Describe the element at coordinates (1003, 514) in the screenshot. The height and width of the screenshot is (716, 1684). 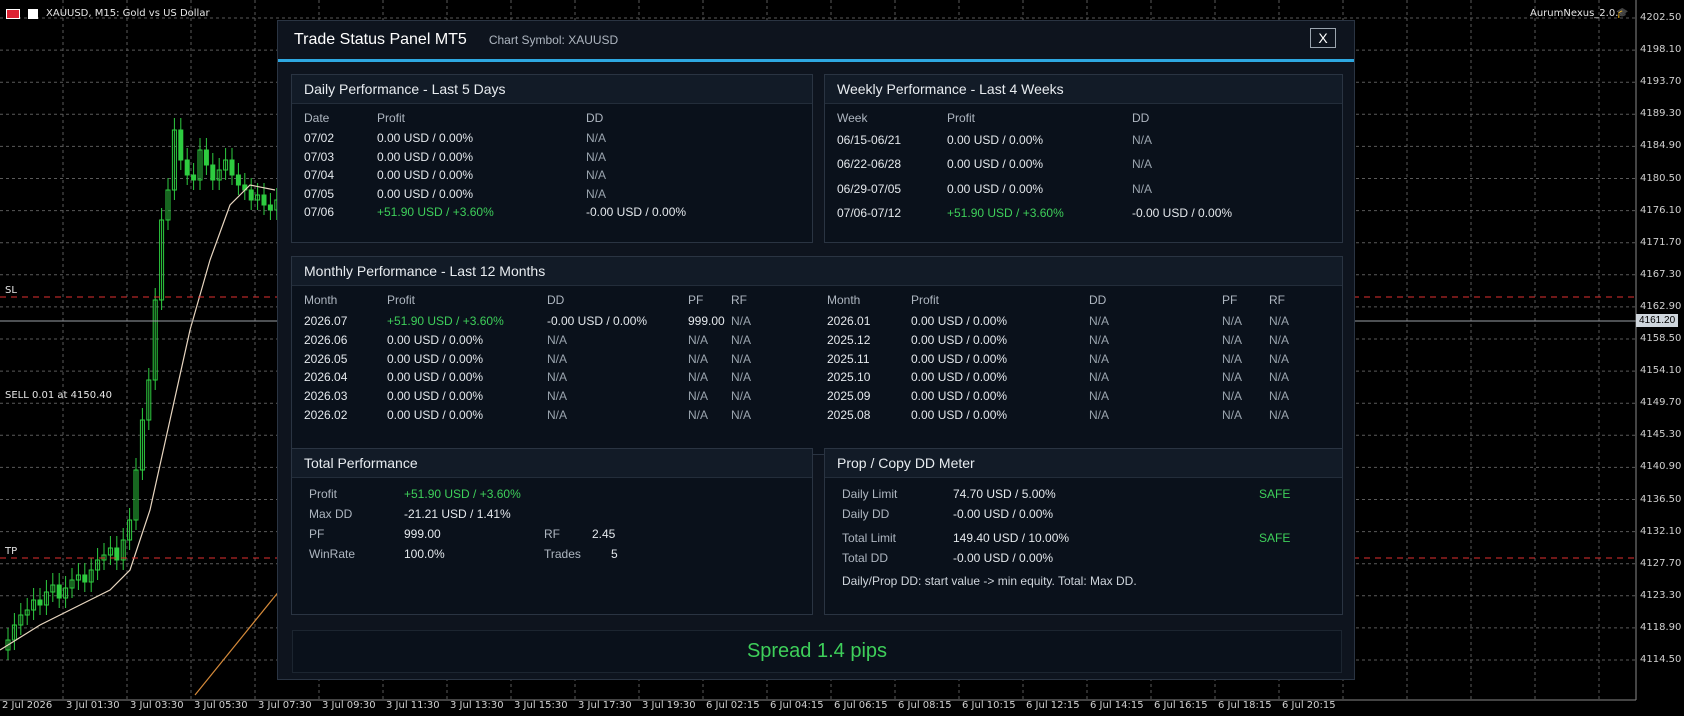
I see `daily-dd-value: -0.00 USD / 0.00%` at that location.